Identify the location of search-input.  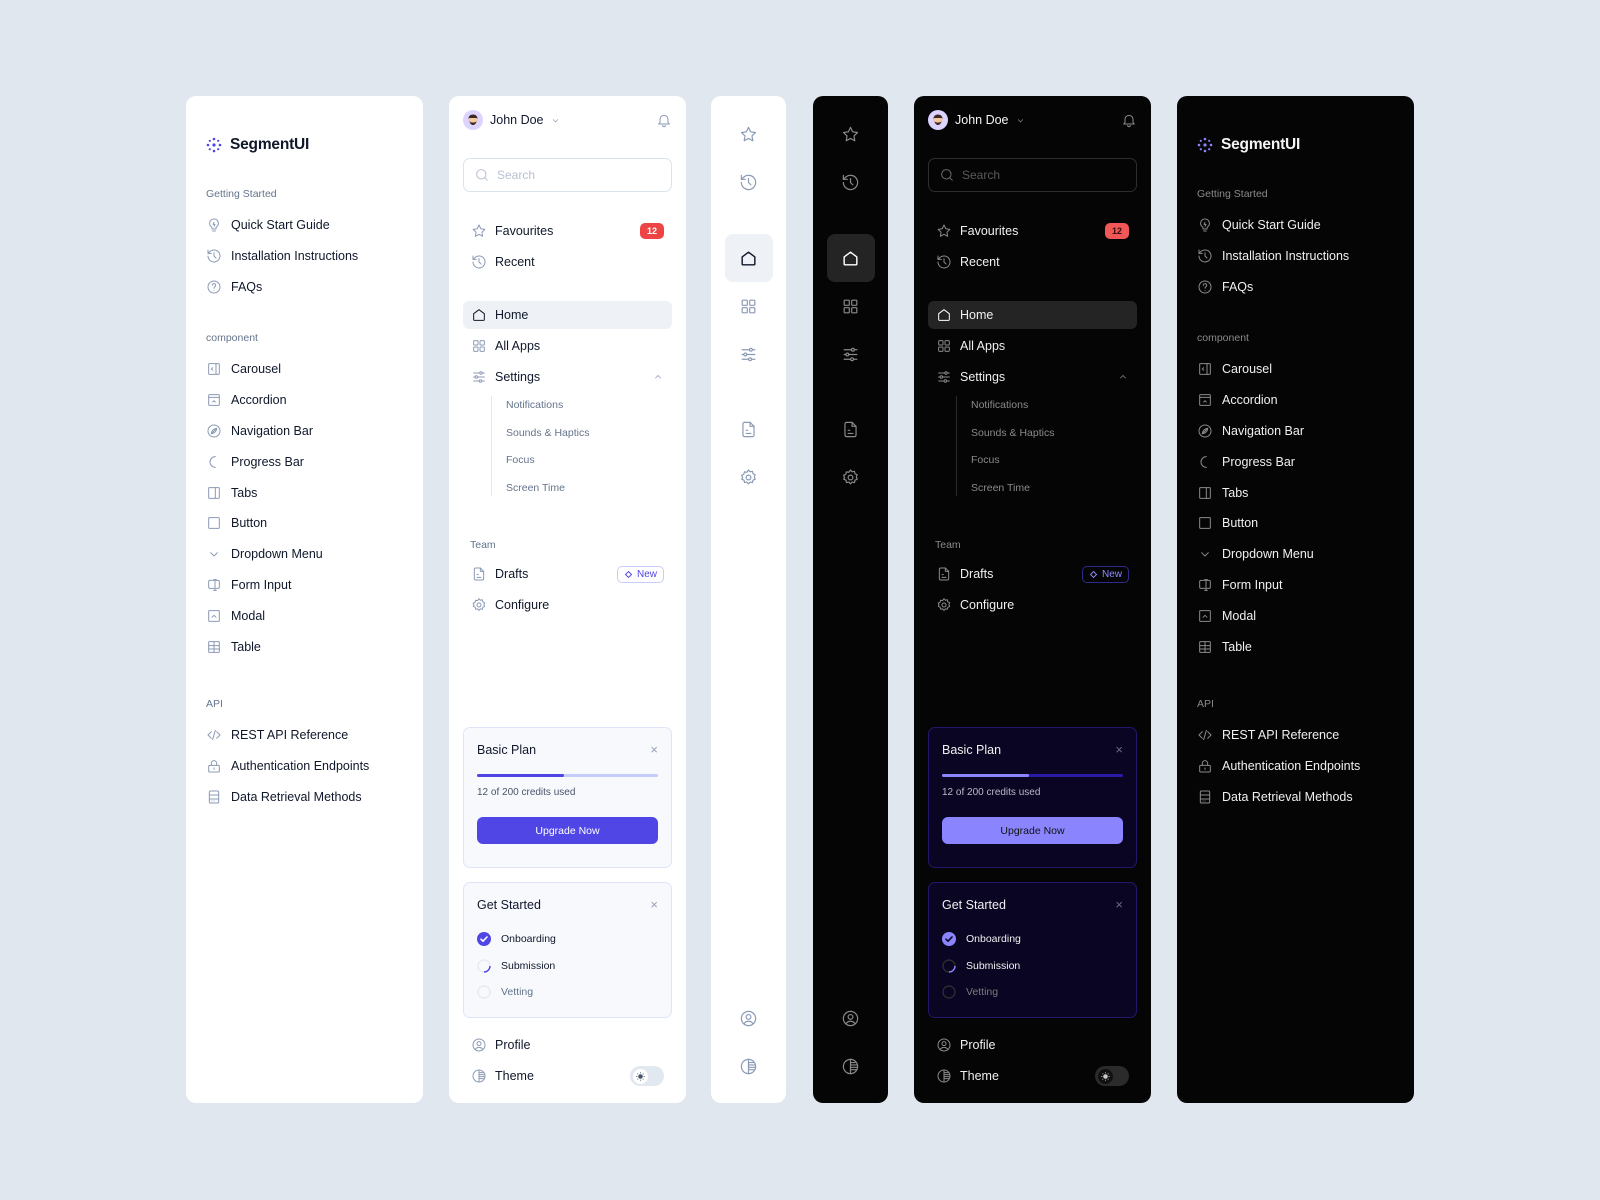
(1037, 175).